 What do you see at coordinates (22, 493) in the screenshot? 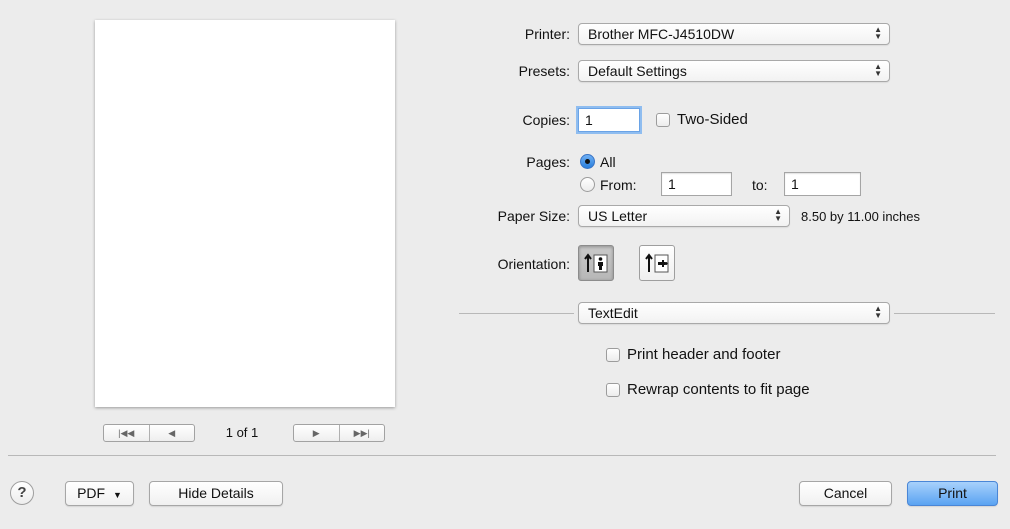
I see `help-button: ?` at bounding box center [22, 493].